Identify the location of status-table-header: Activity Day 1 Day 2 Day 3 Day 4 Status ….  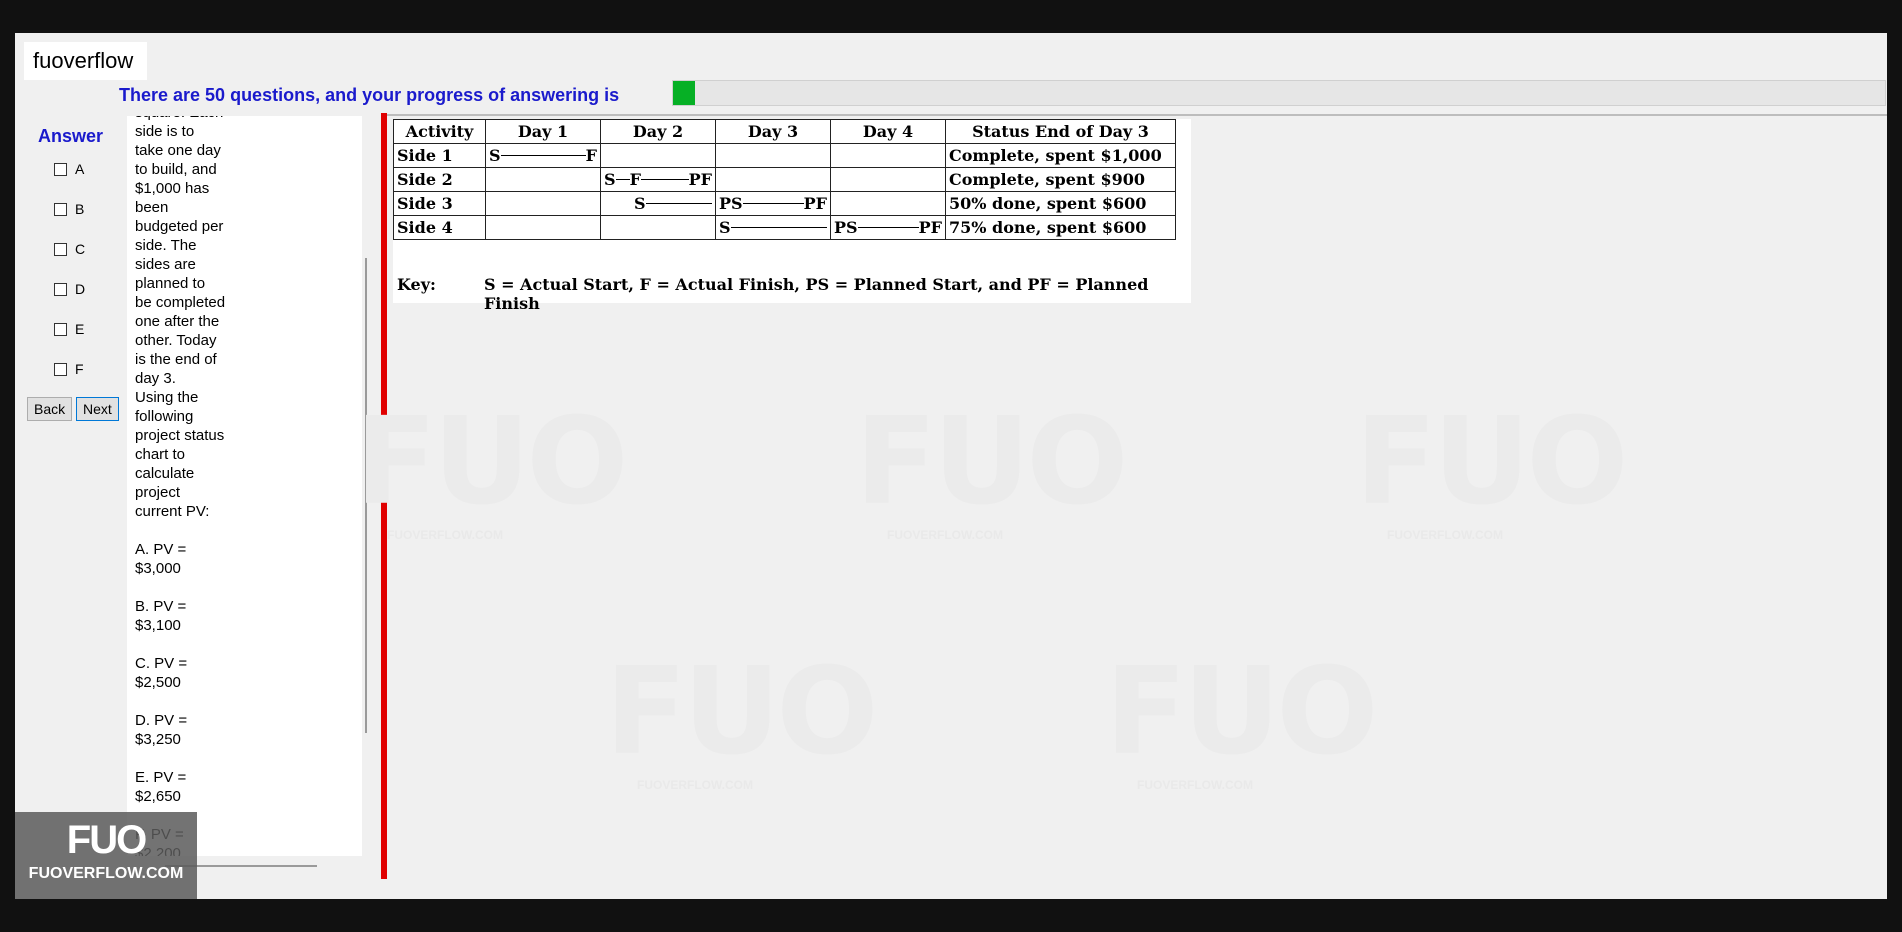
(784, 131).